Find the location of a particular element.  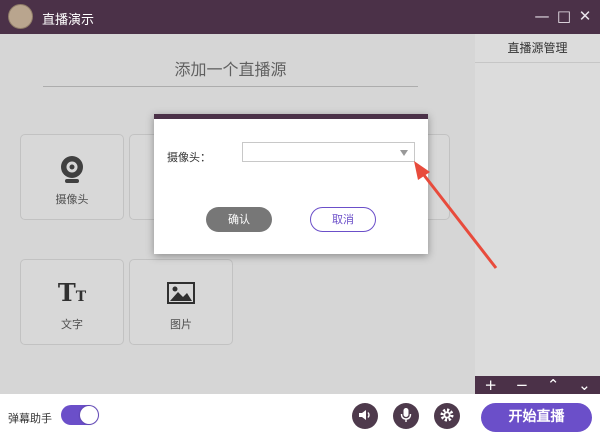

settings-button is located at coordinates (447, 416).